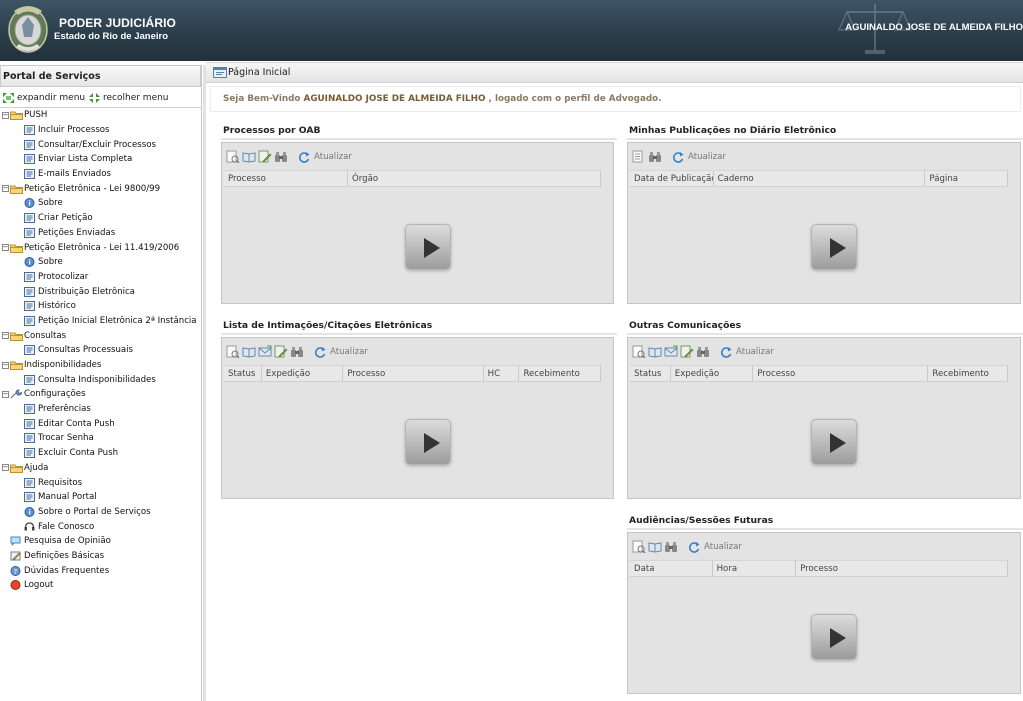  Describe the element at coordinates (100, 130) in the screenshot. I see `menu-item: Incluir Processos` at that location.